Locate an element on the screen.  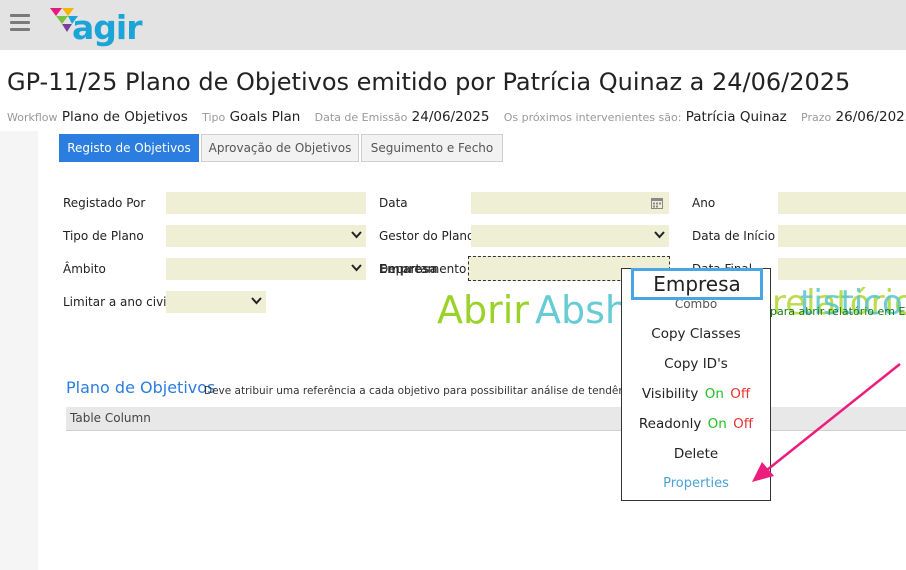
data-input is located at coordinates (570, 203).